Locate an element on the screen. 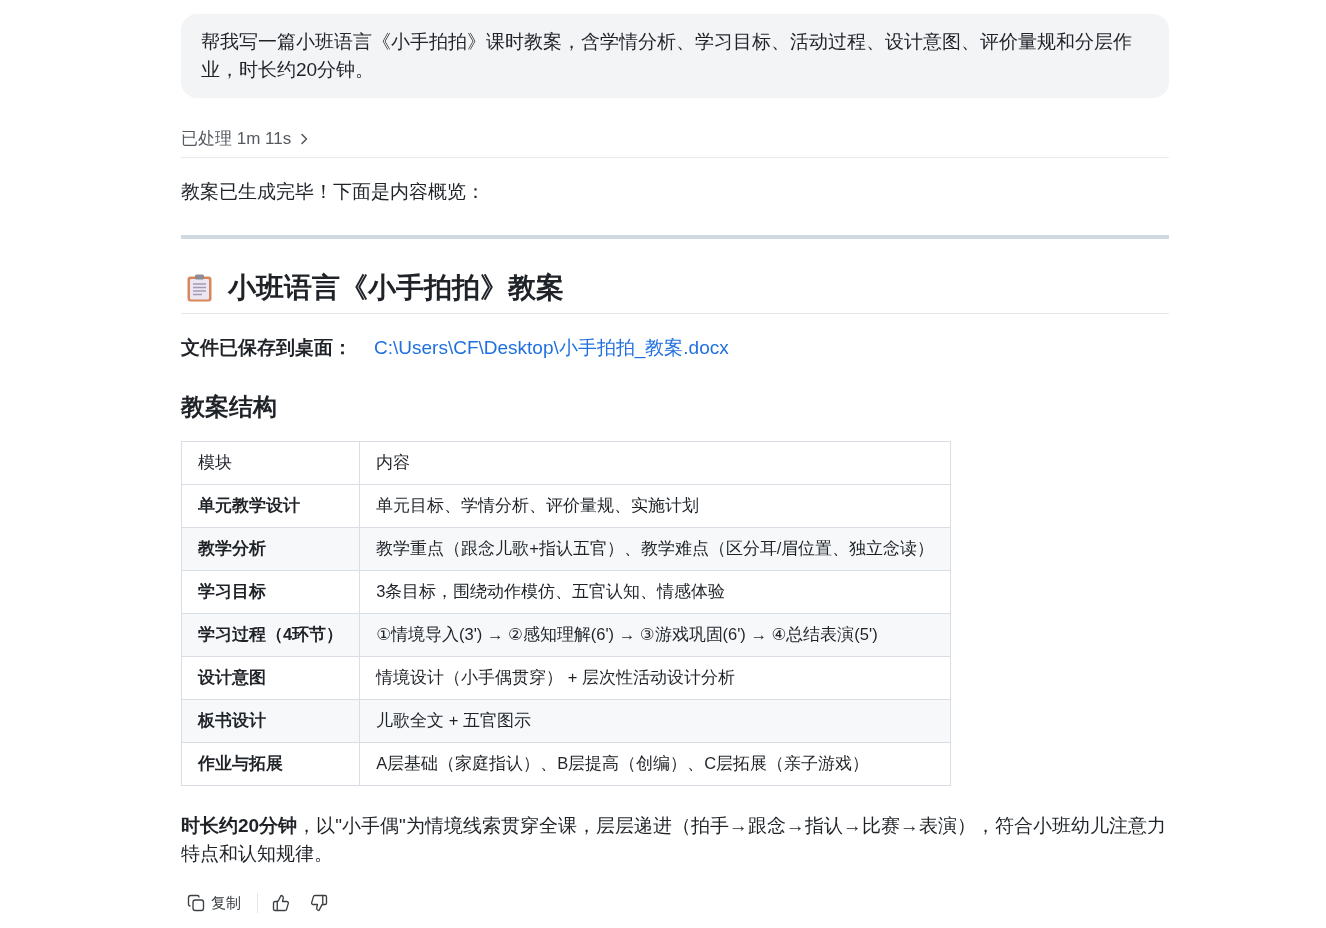  like-button is located at coordinates (281, 903).